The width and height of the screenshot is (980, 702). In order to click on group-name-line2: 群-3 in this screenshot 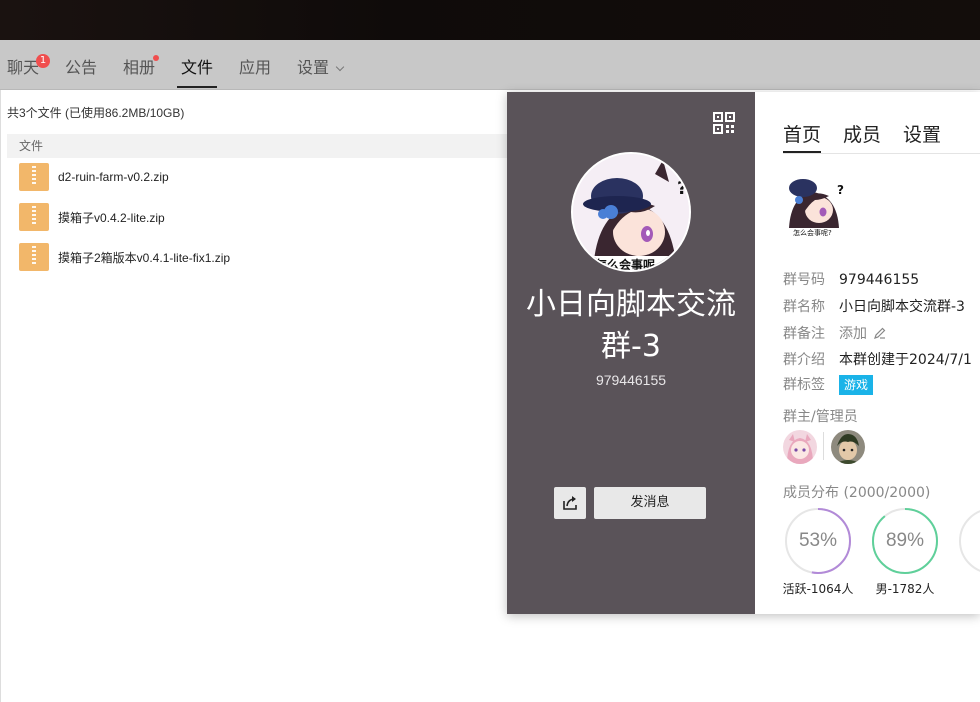, I will do `click(631, 346)`.